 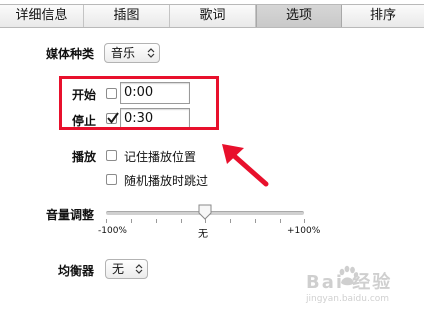 What do you see at coordinates (383, 16) in the screenshot?
I see `tab-sorting: 排序` at bounding box center [383, 16].